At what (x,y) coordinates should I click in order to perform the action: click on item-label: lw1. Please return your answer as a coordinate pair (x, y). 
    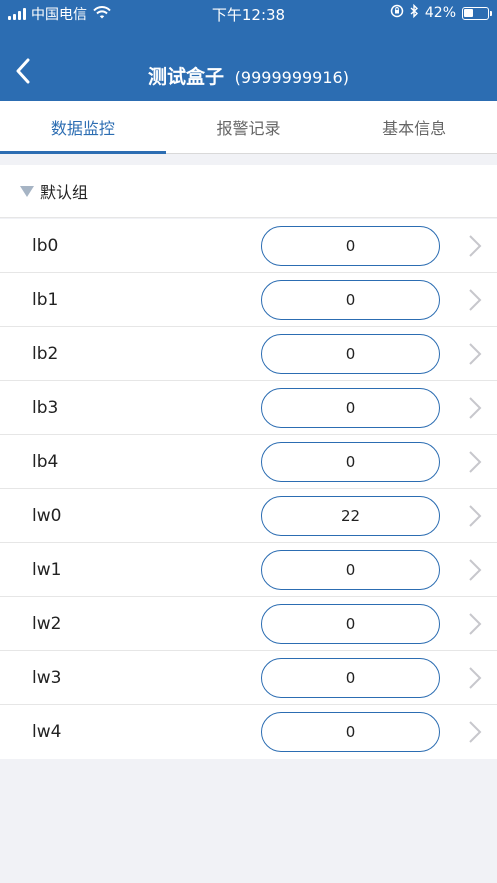
    Looking at the image, I should click on (47, 569).